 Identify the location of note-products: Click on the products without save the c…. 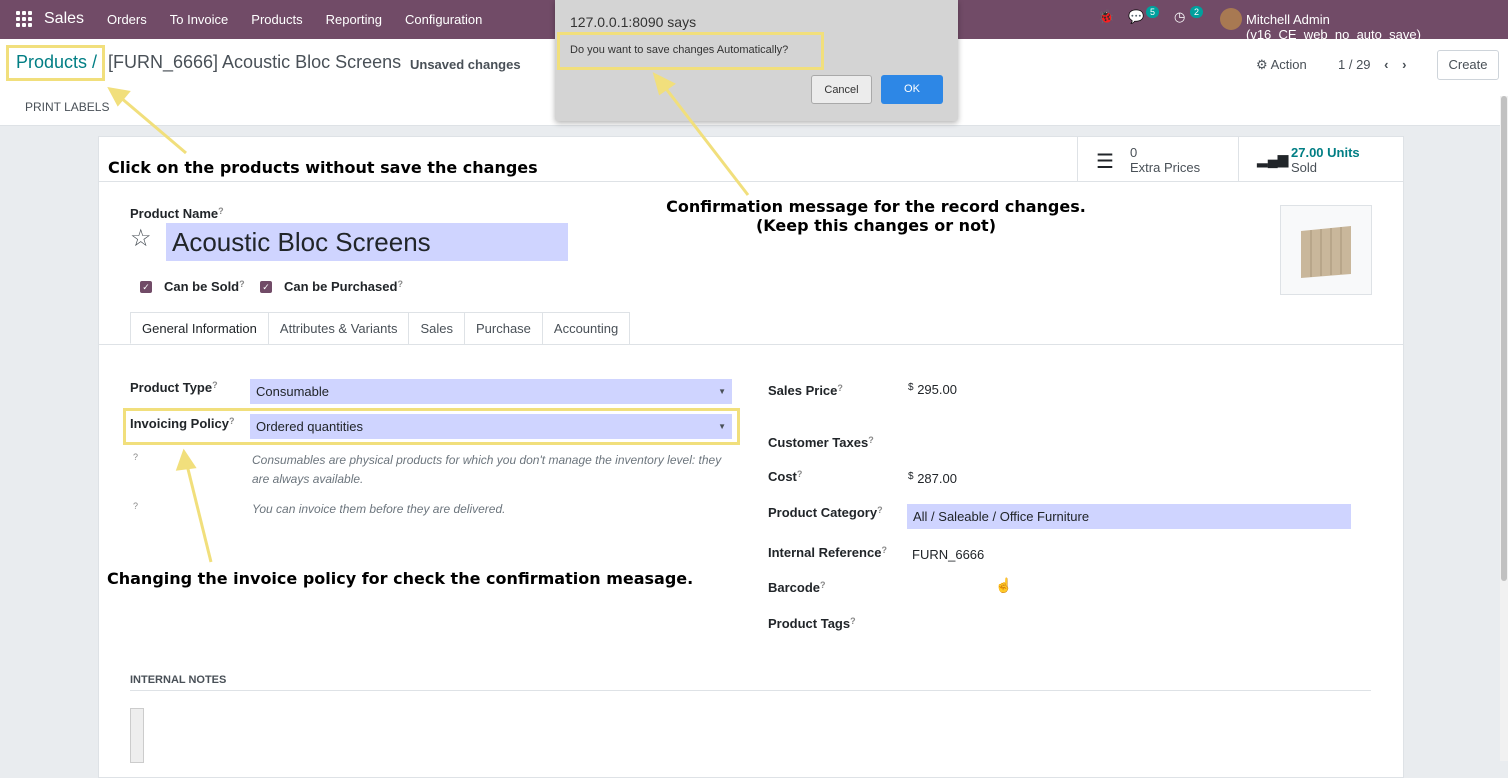
(323, 167).